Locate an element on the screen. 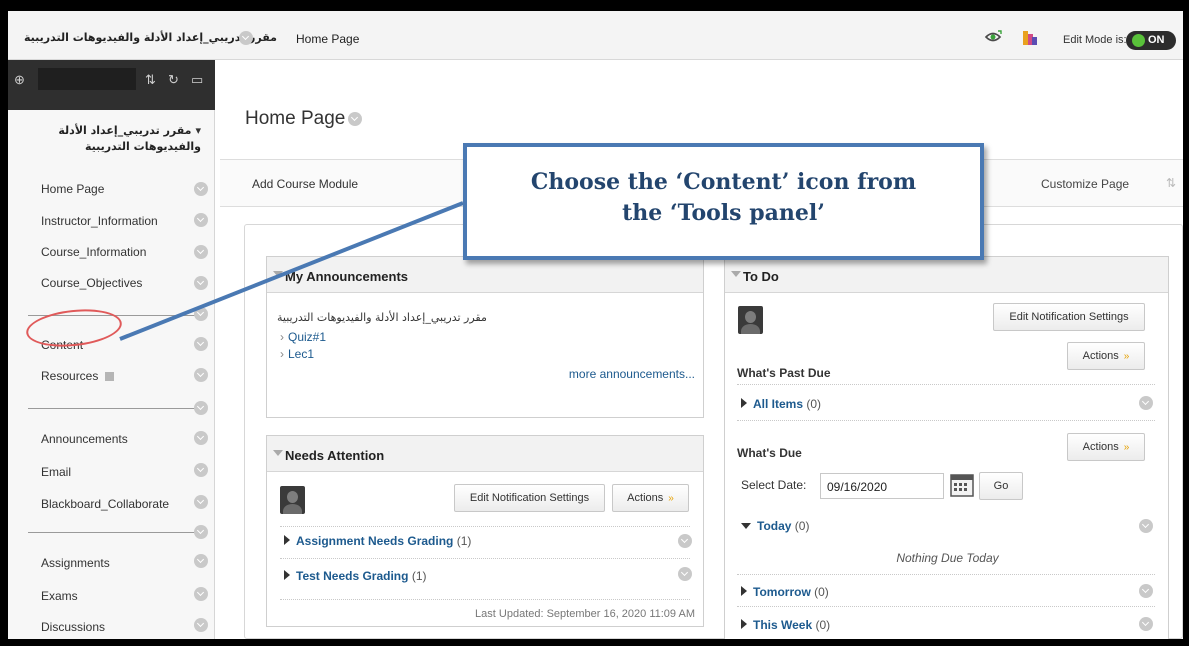 The width and height of the screenshot is (1189, 646). this-week-row: This Week (0) is located at coordinates (785, 625).